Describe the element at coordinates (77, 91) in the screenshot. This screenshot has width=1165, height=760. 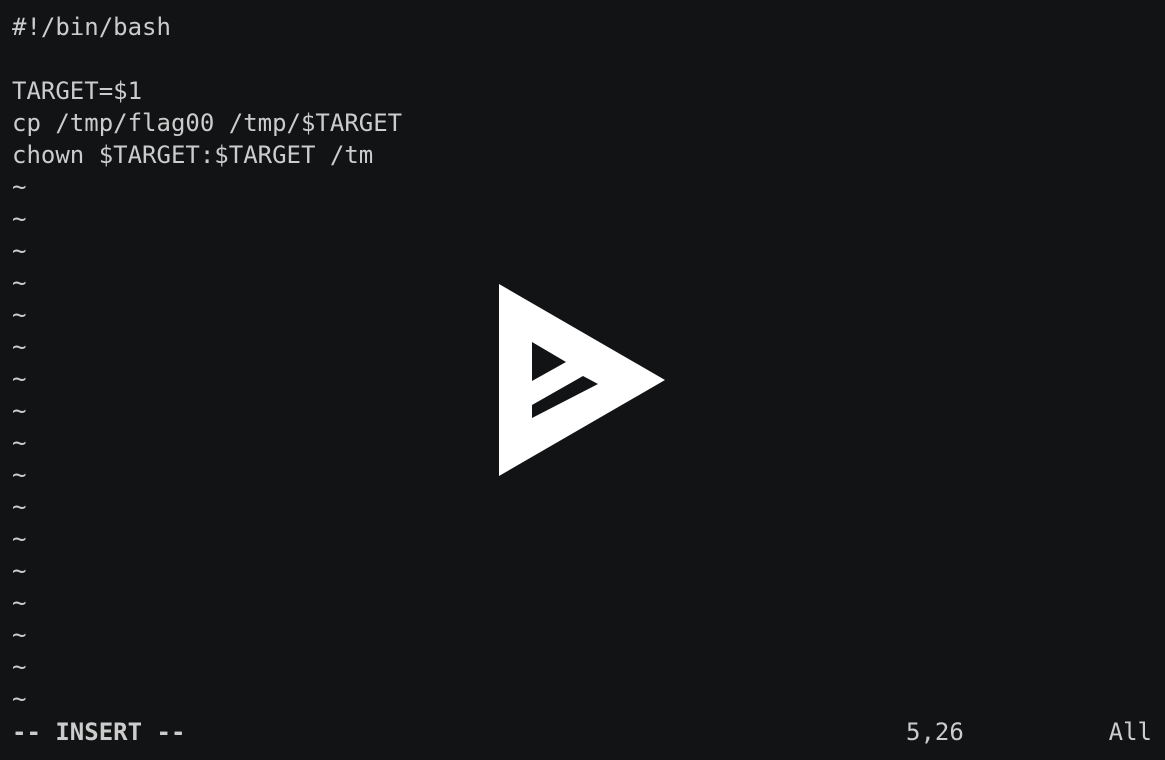
I see `buffer-line-3: TARGET=$1` at that location.